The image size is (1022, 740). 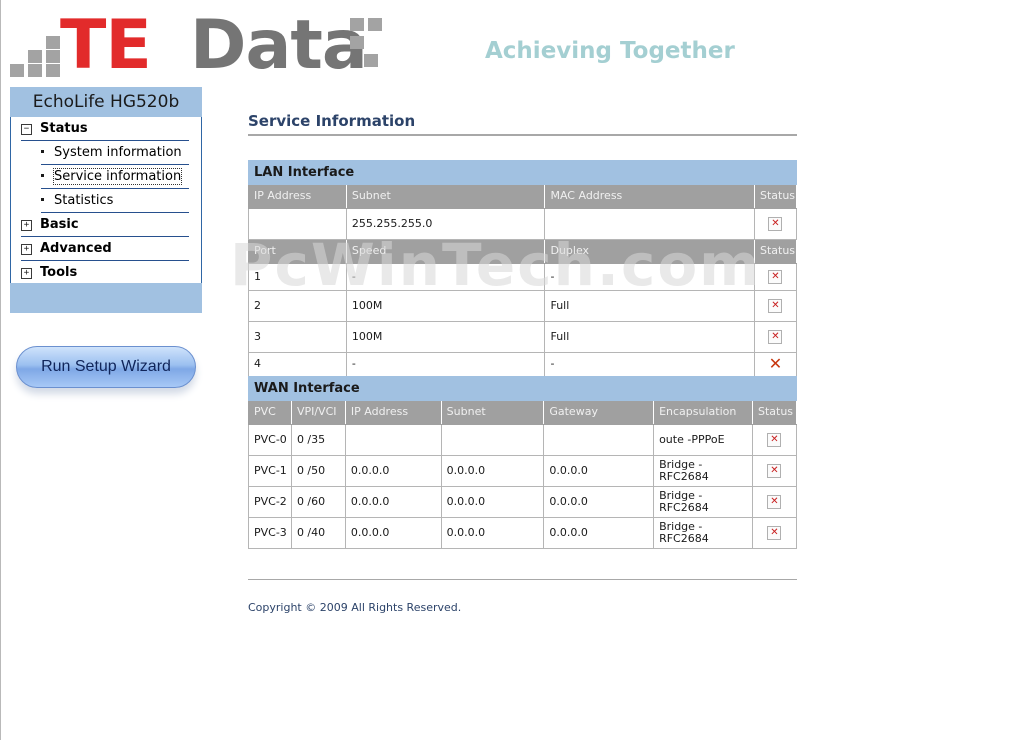 What do you see at coordinates (599, 412) in the screenshot?
I see `col-header: Gateway` at bounding box center [599, 412].